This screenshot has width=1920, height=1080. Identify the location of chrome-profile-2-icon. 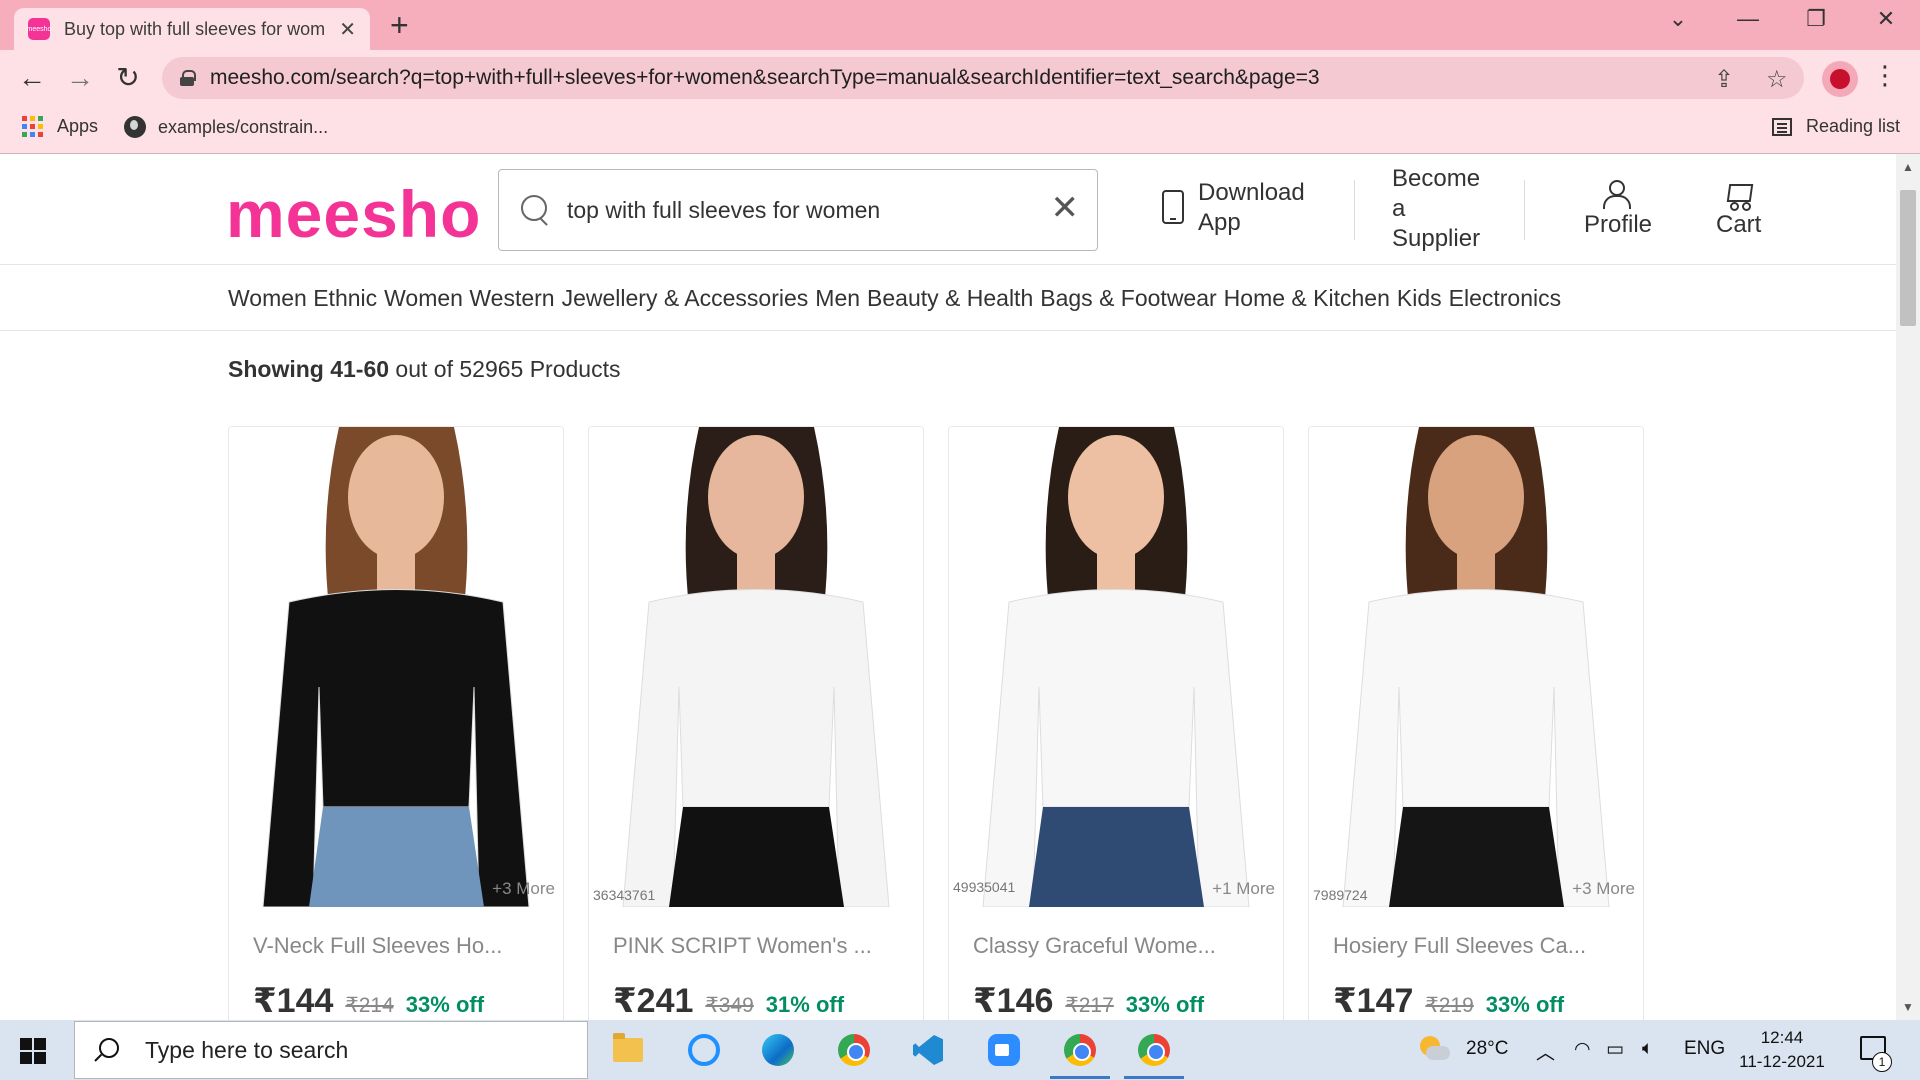
(1154, 1053).